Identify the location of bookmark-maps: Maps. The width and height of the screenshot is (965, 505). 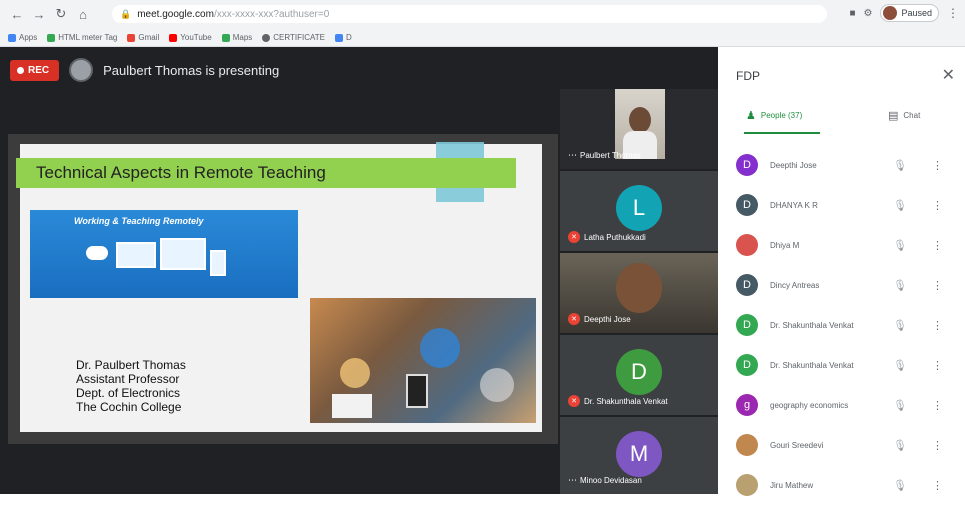
(236, 37).